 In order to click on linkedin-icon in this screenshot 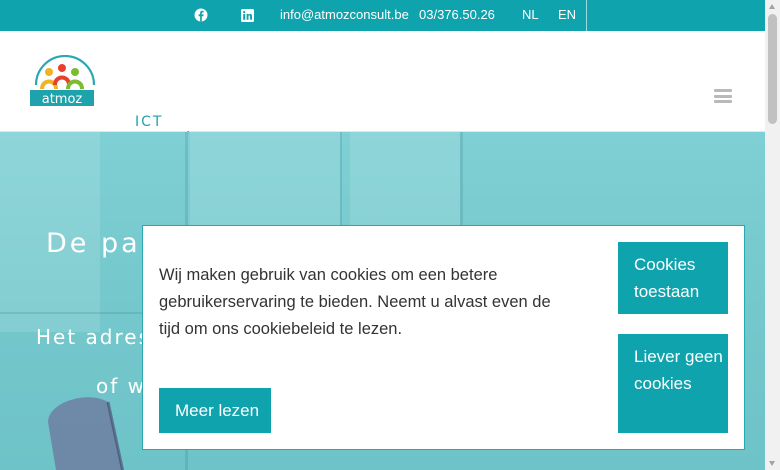, I will do `click(247, 15)`.